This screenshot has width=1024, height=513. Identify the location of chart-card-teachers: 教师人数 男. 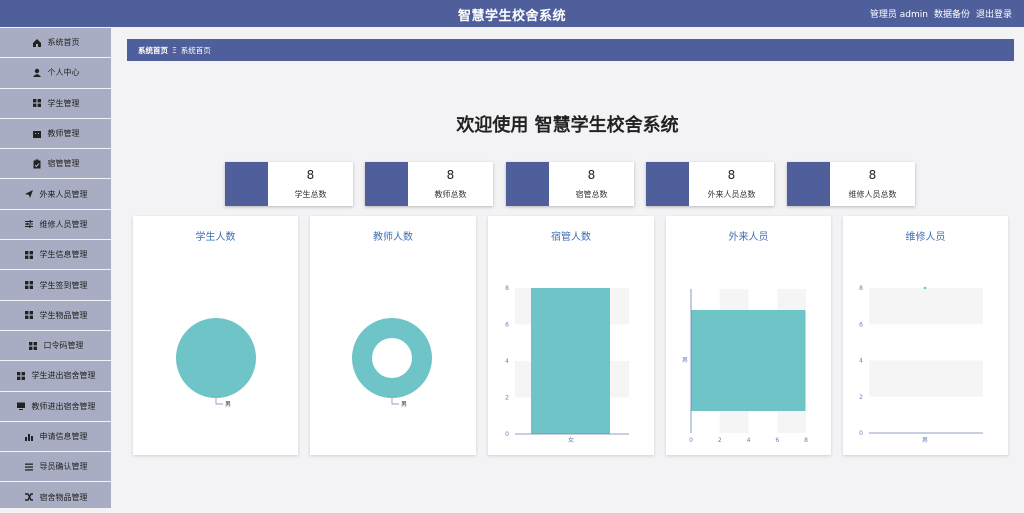
(393, 335).